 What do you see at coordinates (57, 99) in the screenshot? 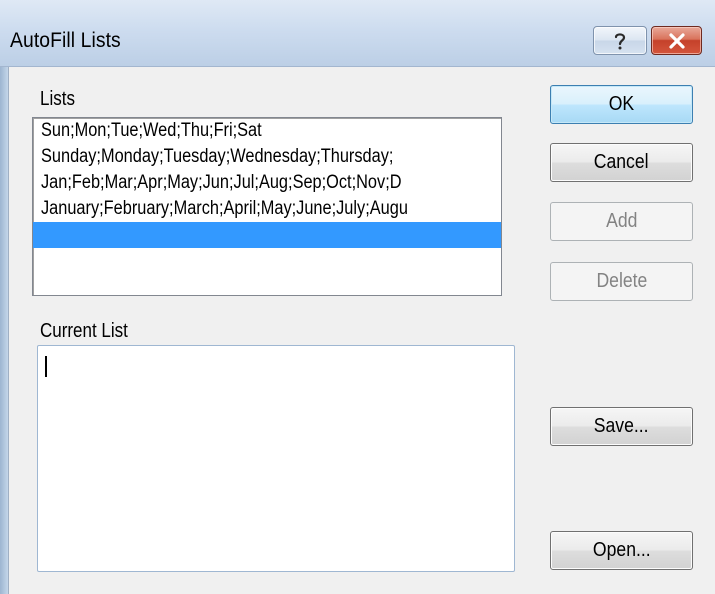
I see `lists-label: Lists` at bounding box center [57, 99].